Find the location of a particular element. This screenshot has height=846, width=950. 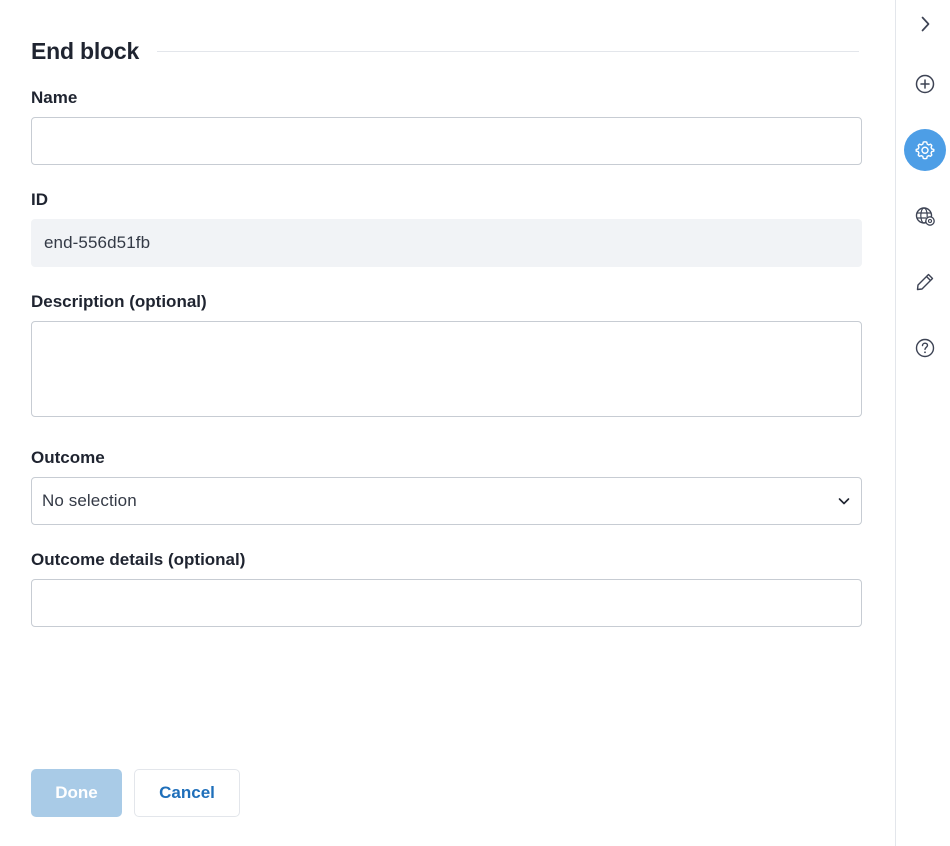

name-label: Name is located at coordinates (54, 97).